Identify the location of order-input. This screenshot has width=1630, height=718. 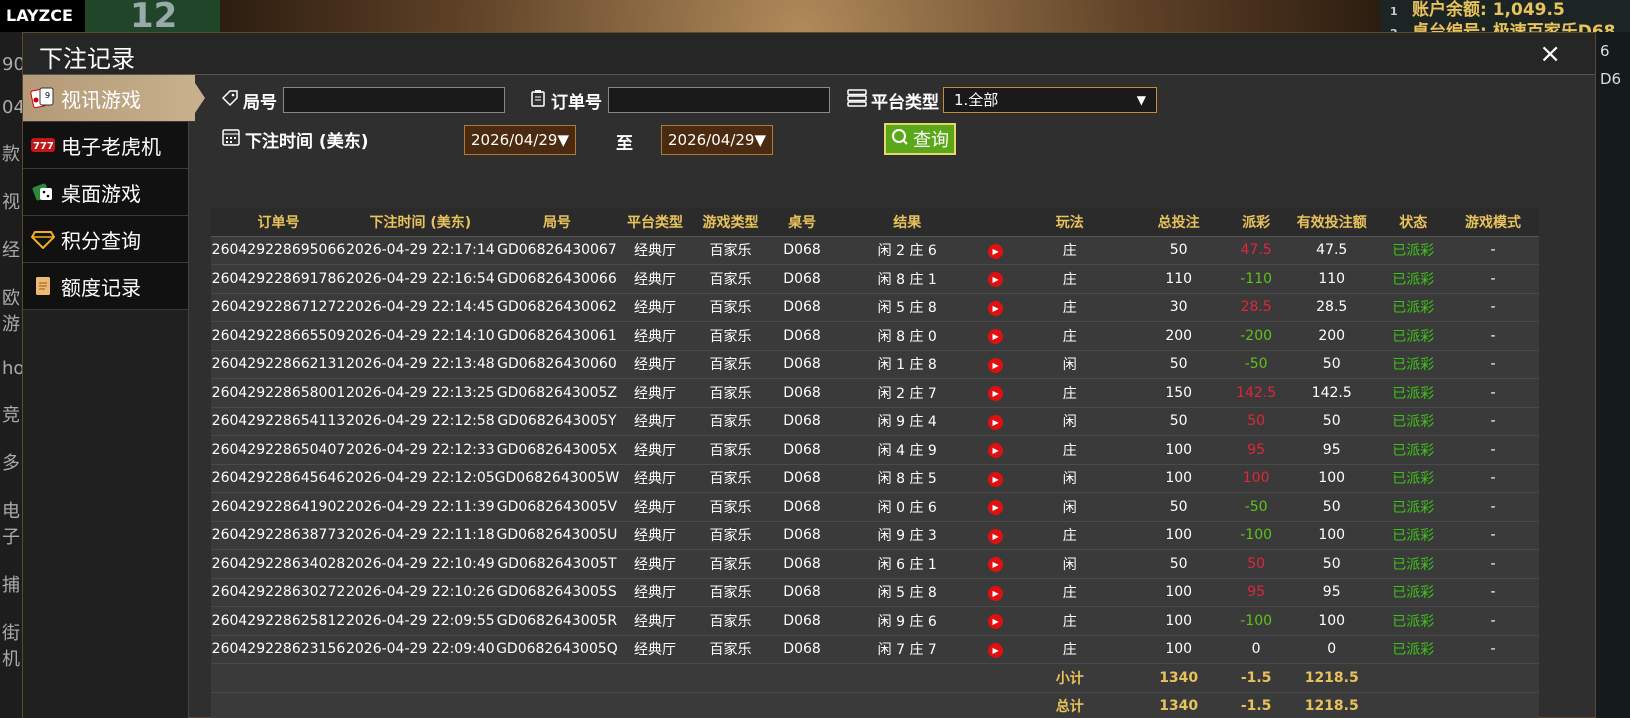
(719, 100).